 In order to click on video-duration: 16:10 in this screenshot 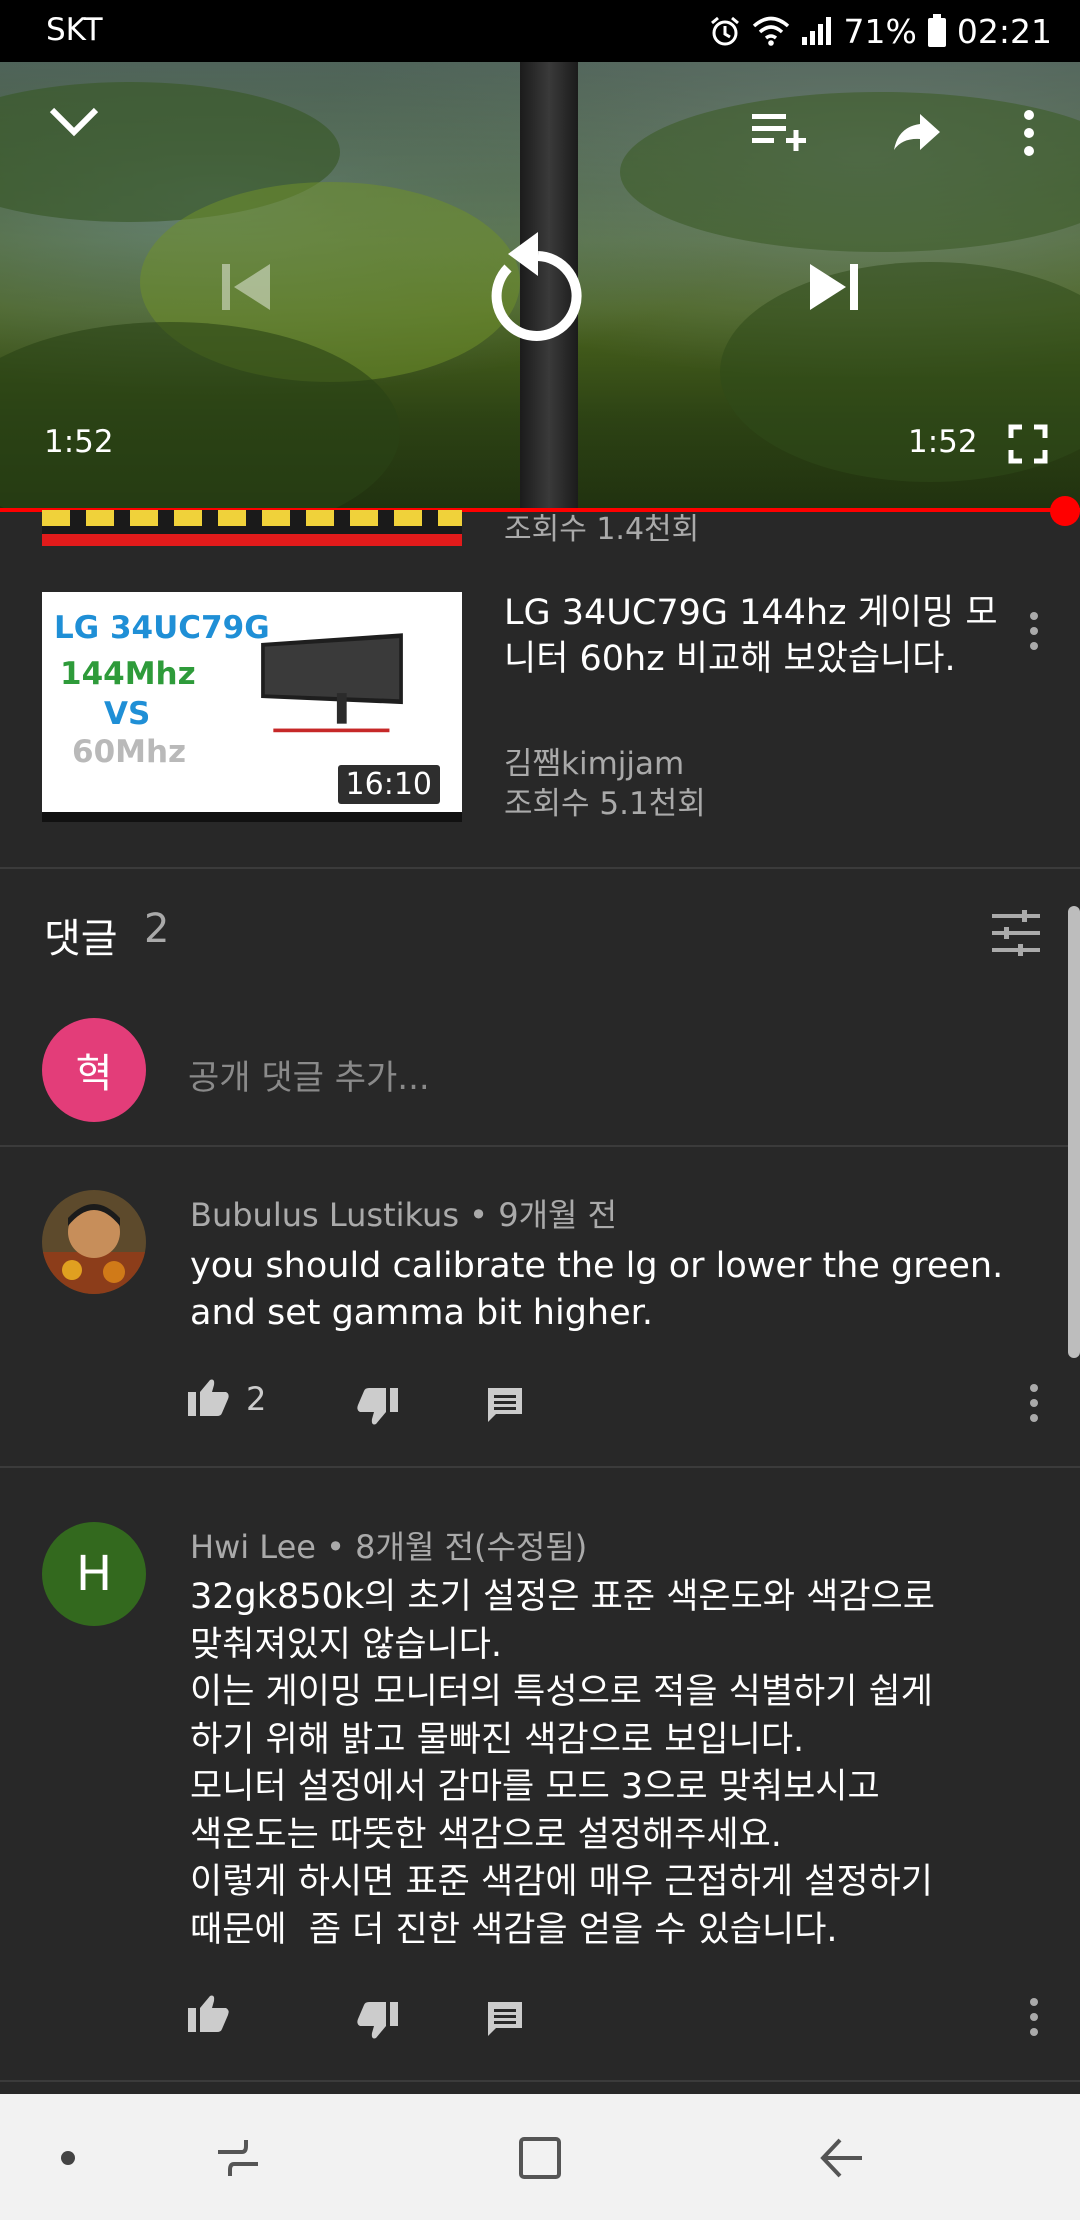, I will do `click(388, 784)`.